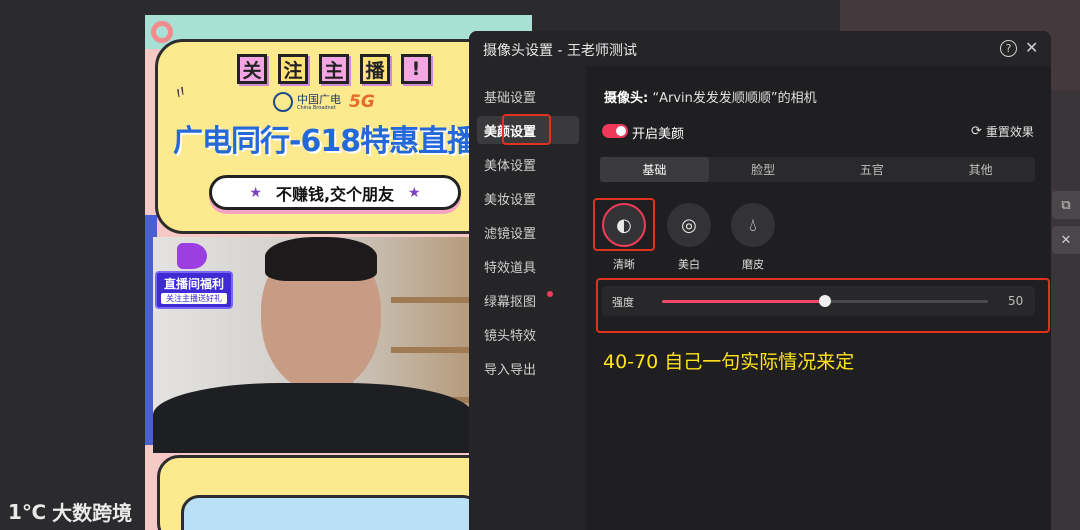 The height and width of the screenshot is (530, 1080). Describe the element at coordinates (615, 131) in the screenshot. I see `beauty-toggle` at that location.